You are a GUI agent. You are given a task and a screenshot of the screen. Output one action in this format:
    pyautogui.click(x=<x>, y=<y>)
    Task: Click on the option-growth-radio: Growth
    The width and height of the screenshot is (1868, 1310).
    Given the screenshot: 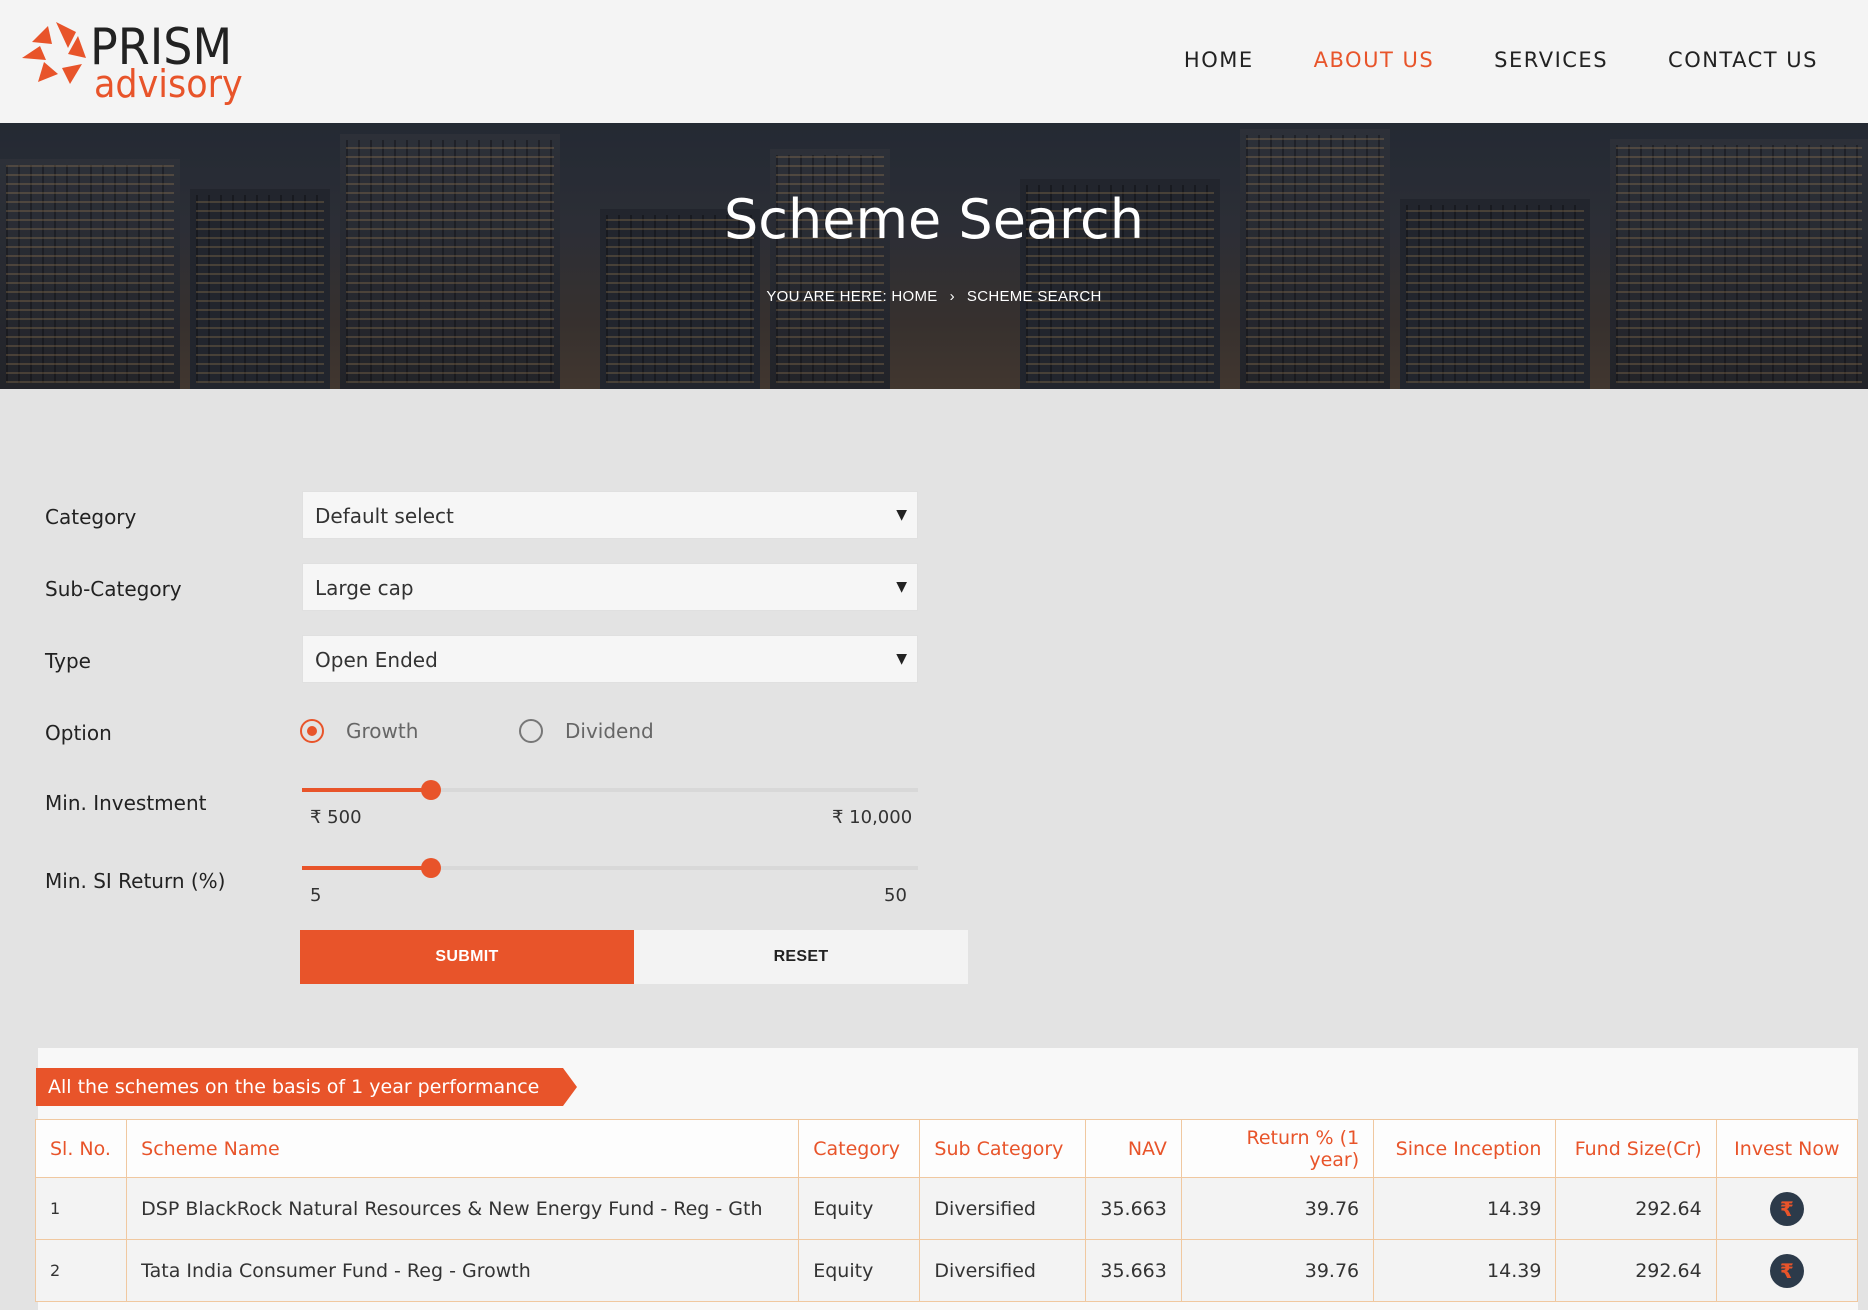 What is the action you would take?
    pyautogui.click(x=359, y=731)
    